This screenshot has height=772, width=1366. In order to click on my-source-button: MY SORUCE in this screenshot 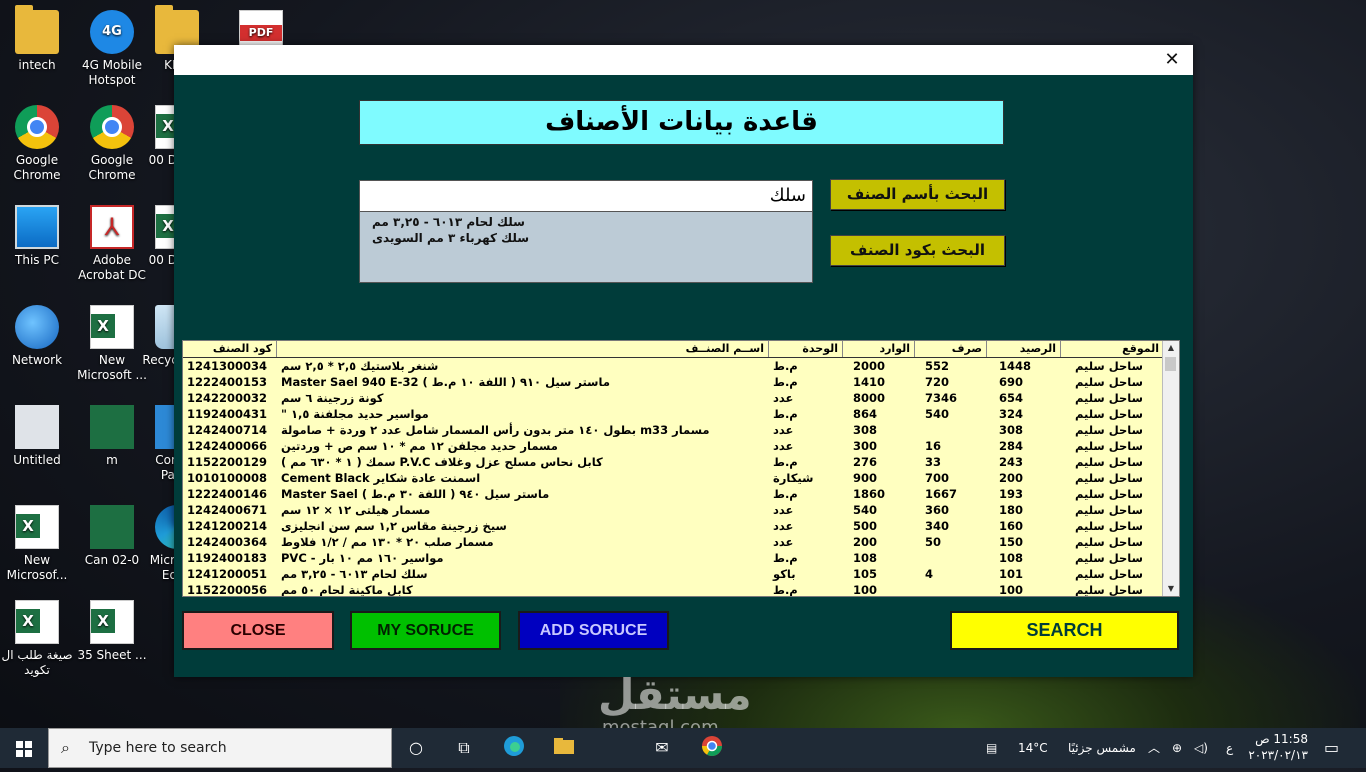, I will do `click(425, 630)`.